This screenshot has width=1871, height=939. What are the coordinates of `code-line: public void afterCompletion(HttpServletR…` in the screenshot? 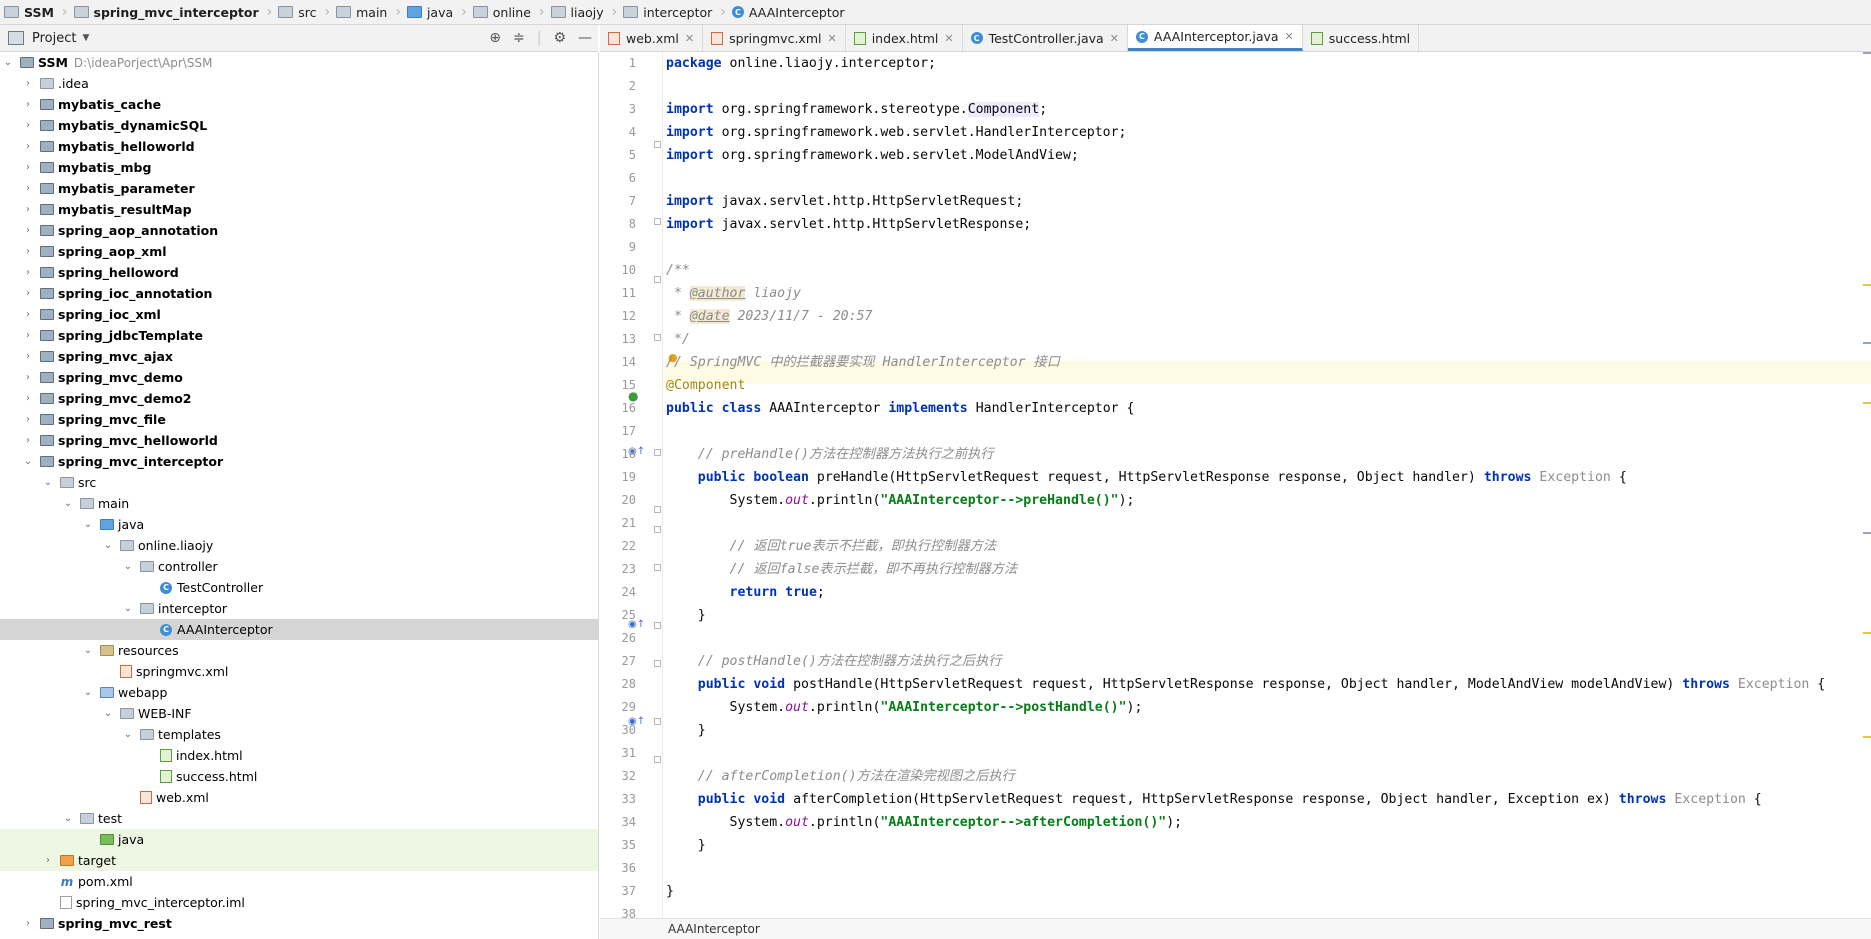 It's located at (1214, 799).